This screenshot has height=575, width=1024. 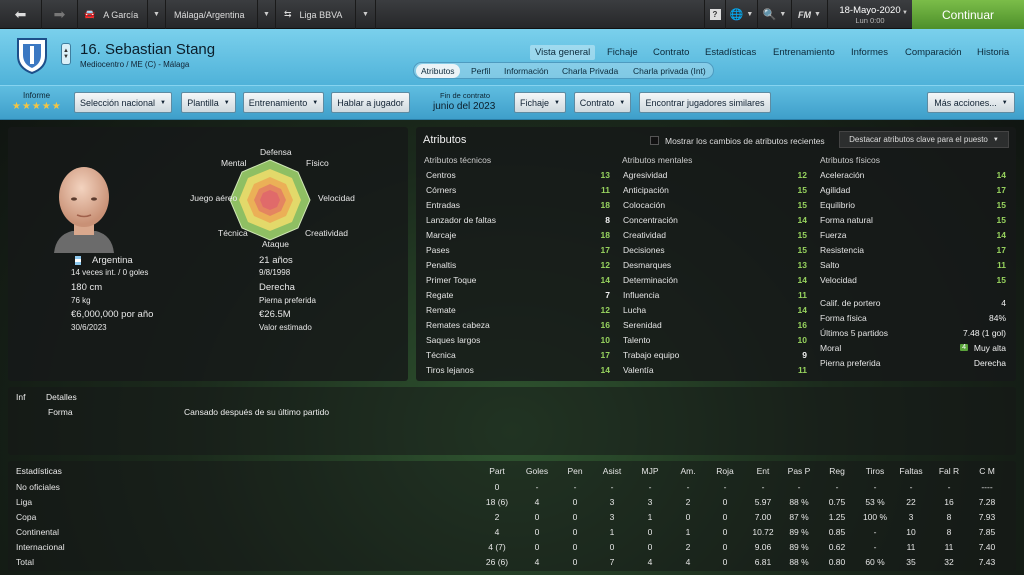 I want to click on continue-button: Continuar, so click(x=968, y=14).